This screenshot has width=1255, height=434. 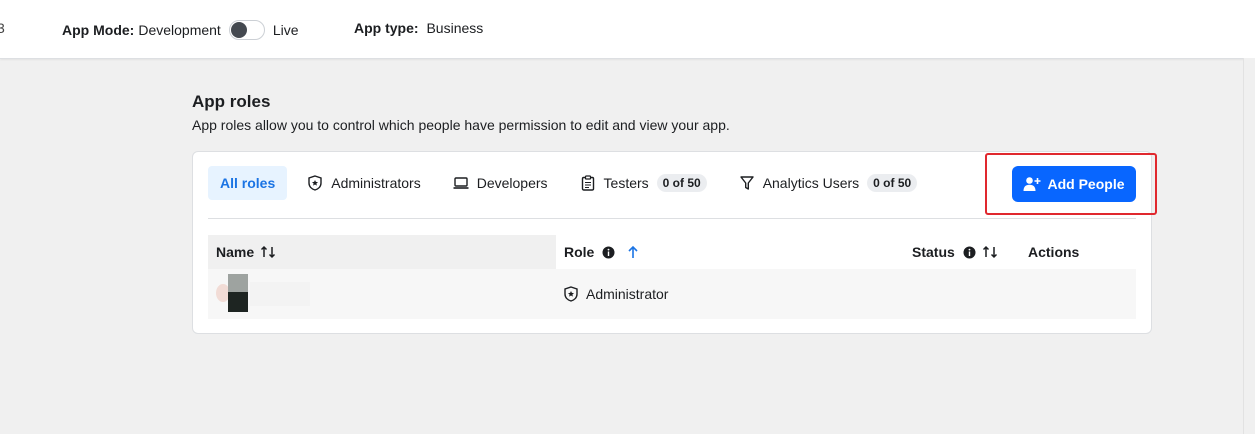 I want to click on app-mode-label: App Mode:, so click(x=98, y=30).